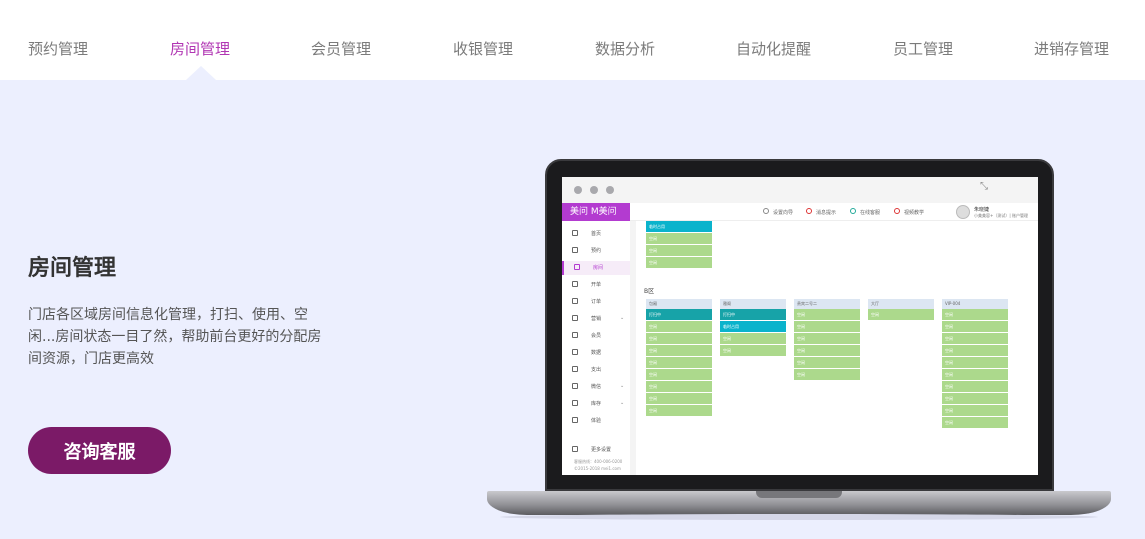 Image resolution: width=1145 pixels, height=539 pixels. I want to click on box-icon, so click(575, 403).